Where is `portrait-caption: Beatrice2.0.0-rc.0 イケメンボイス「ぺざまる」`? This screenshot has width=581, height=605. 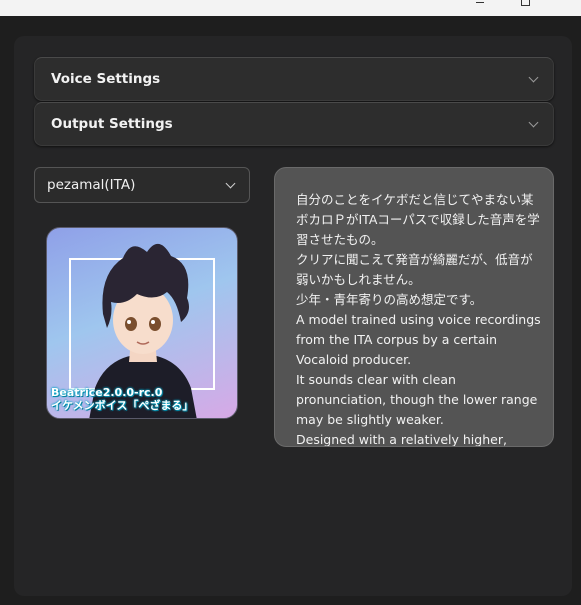 portrait-caption: Beatrice2.0.0-rc.0 イケメンボイス「ぺざまる」 is located at coordinates (144, 399).